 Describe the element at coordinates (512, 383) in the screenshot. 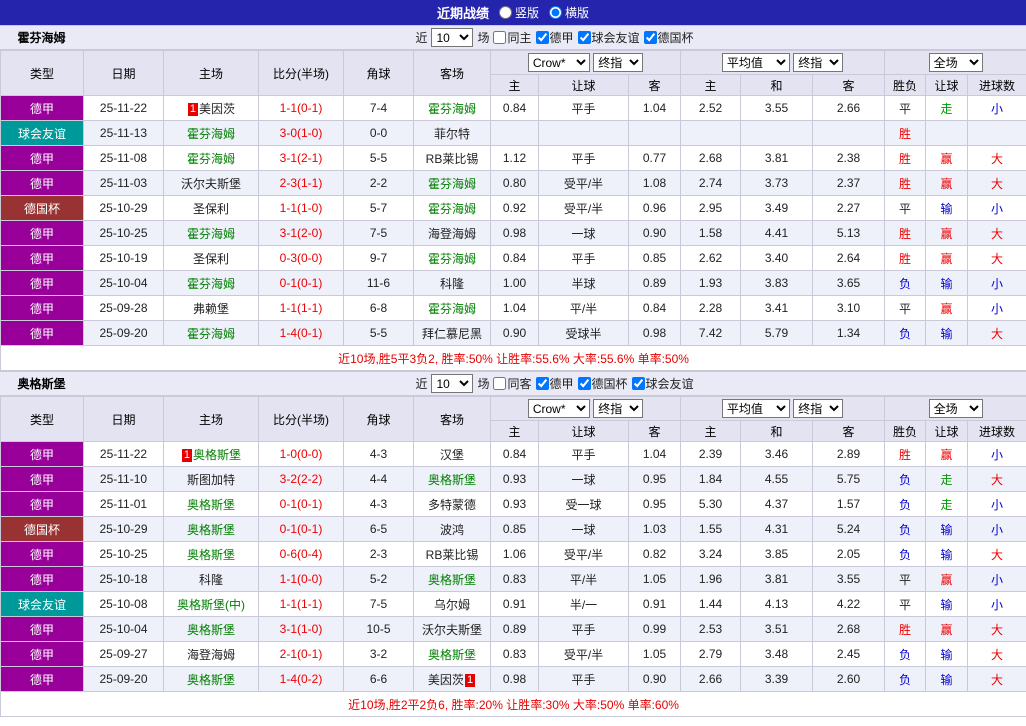

I see `same-venue-filter: 同客` at that location.